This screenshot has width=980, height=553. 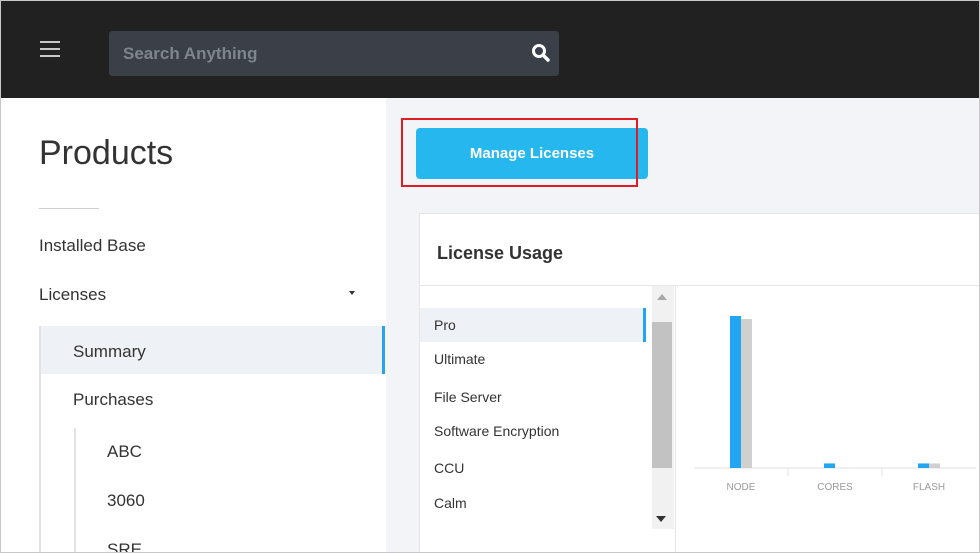 I want to click on list-item-calm: Calm, so click(x=533, y=503).